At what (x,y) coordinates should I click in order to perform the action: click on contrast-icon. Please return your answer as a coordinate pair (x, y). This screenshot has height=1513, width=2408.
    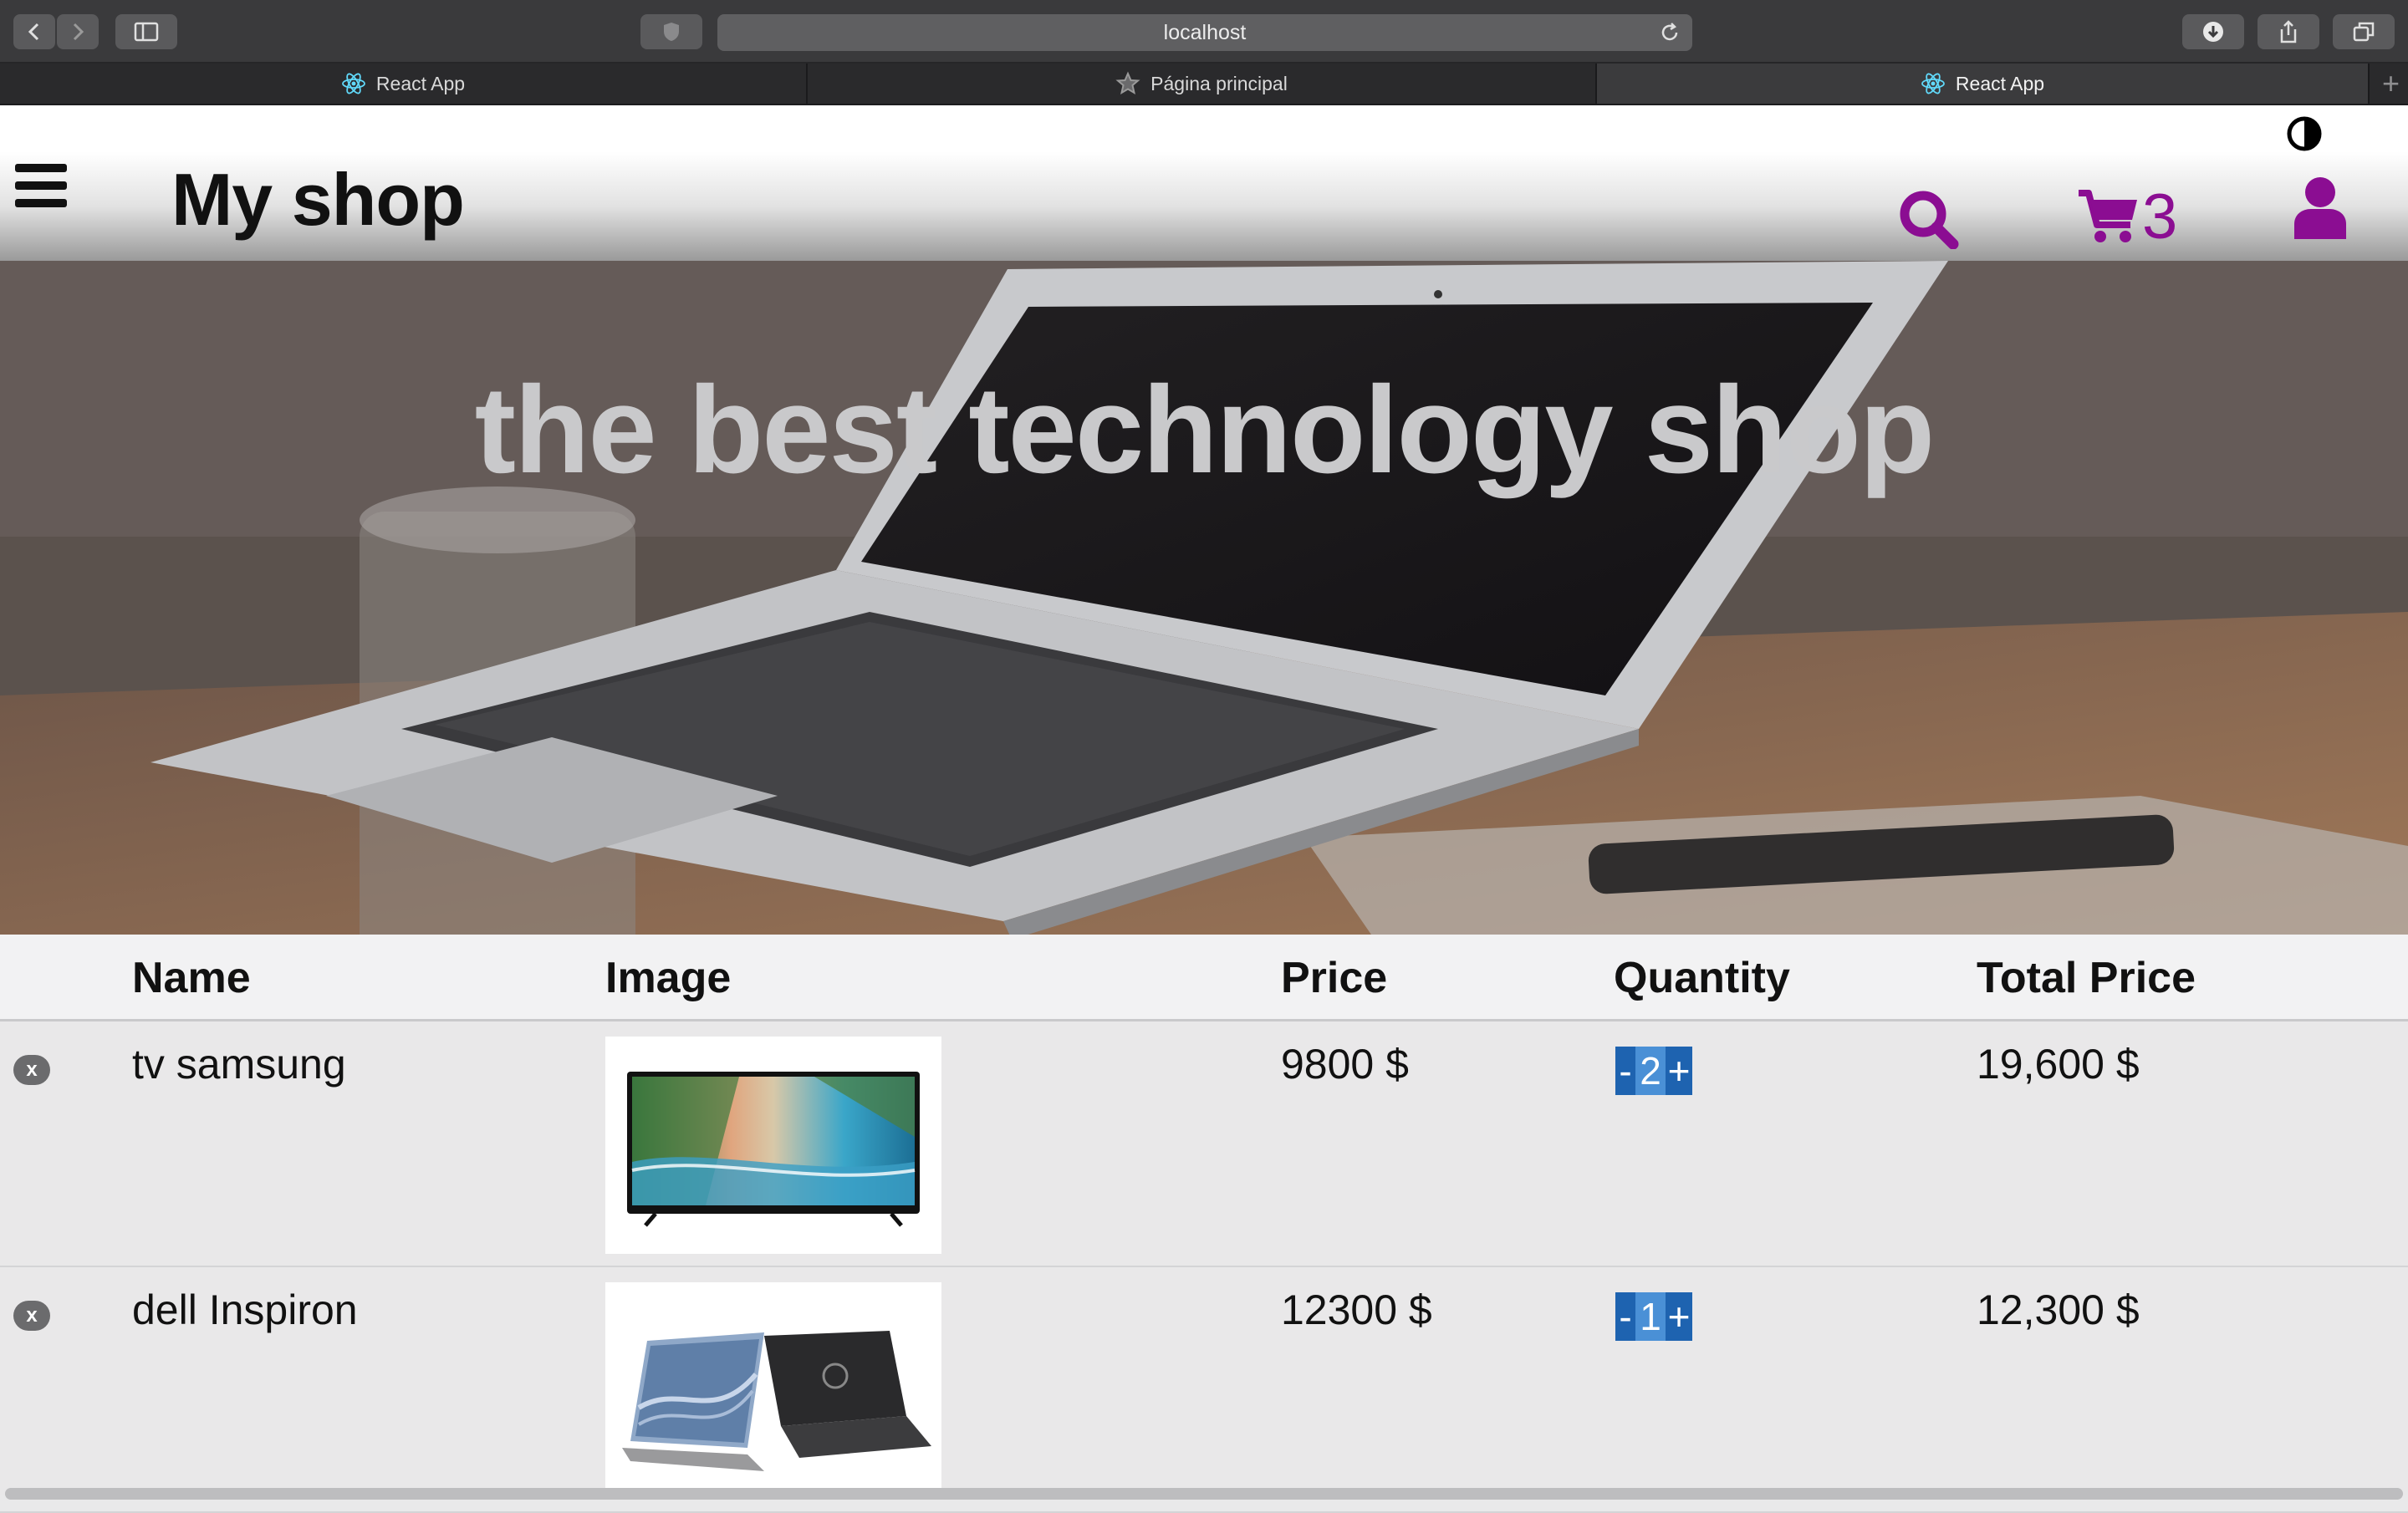
    Looking at the image, I should click on (2304, 133).